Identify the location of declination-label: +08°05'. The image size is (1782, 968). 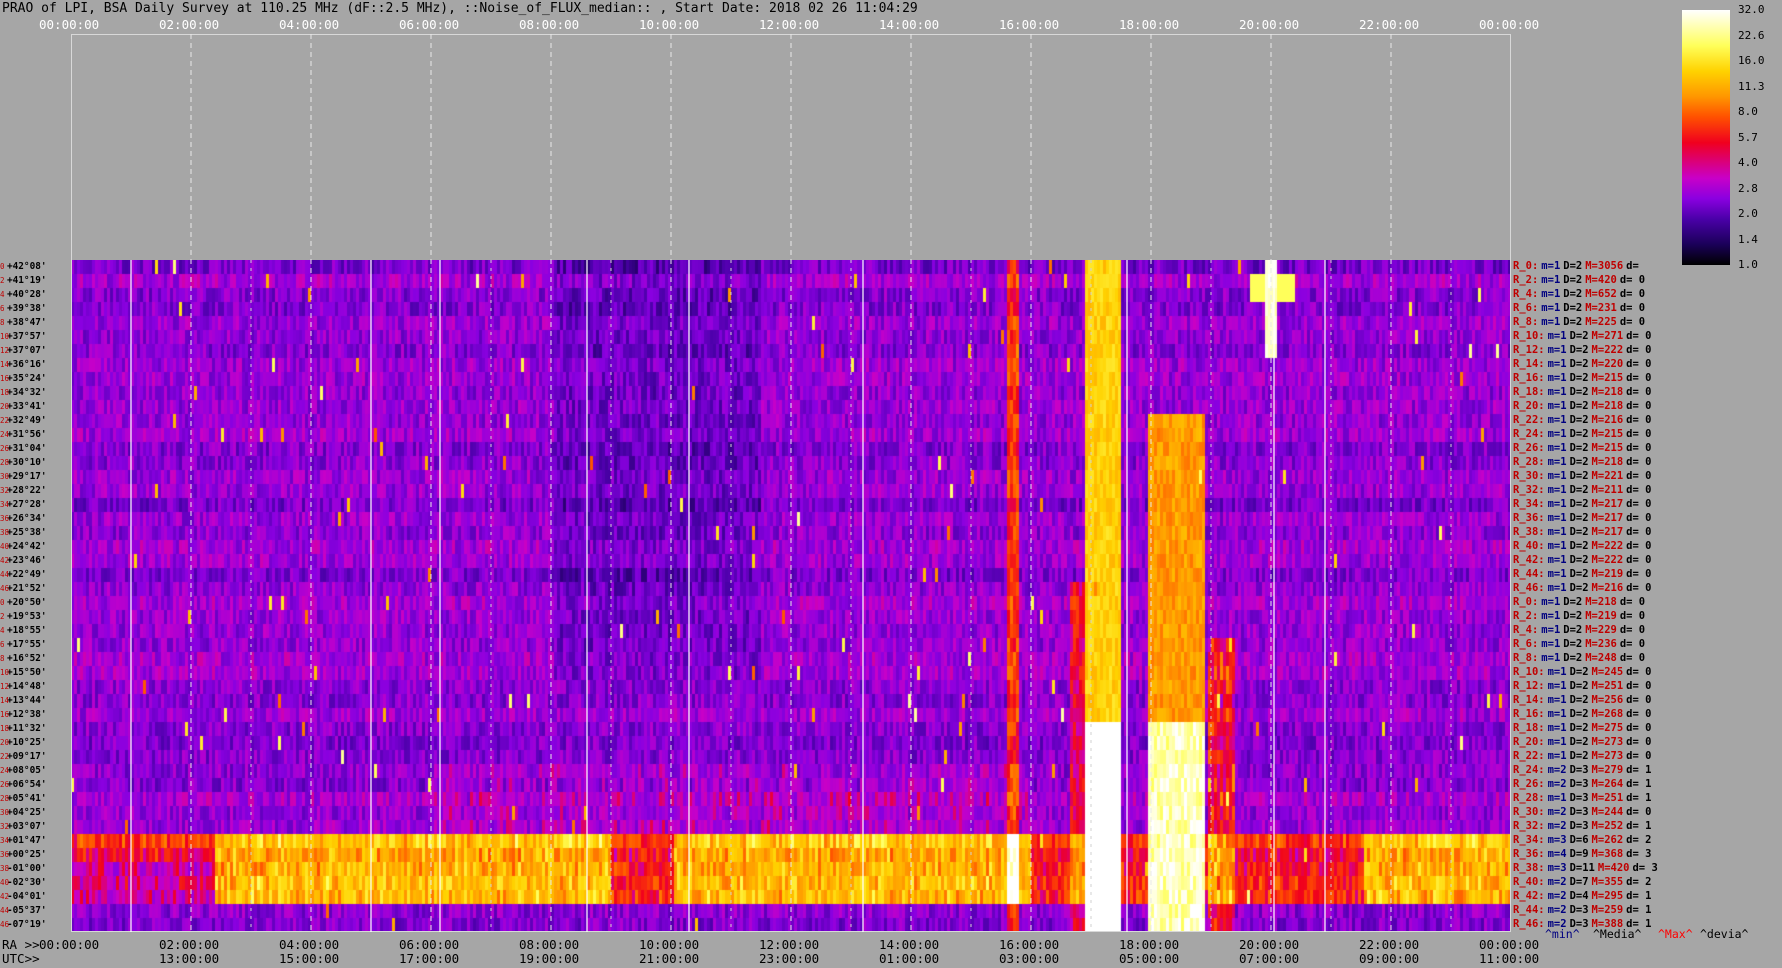
(27, 770).